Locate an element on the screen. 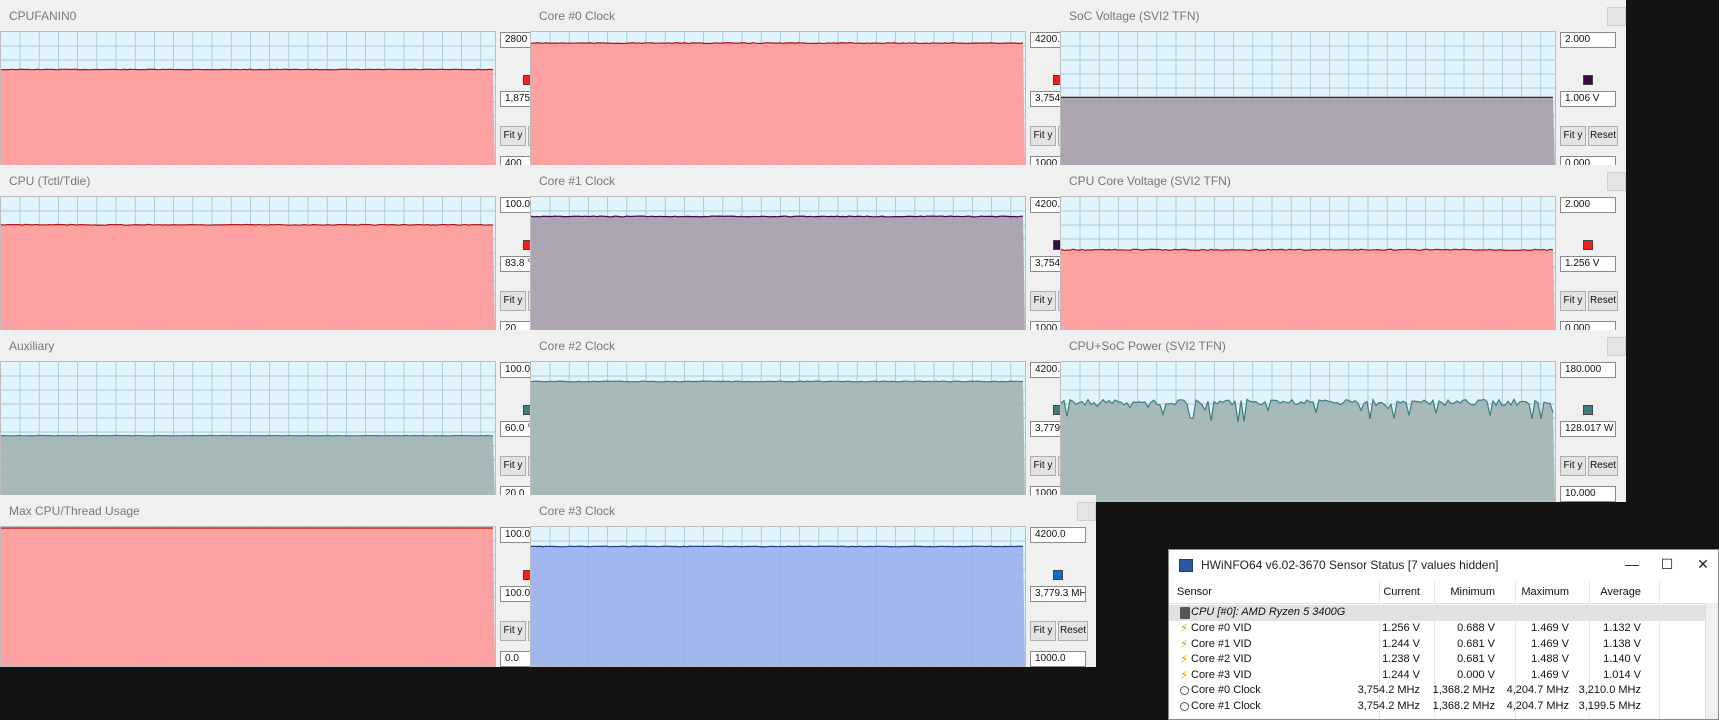  sensor-graph-panel: CPUFANIN0 2800 1,875 RPM Fit y Reset 400 is located at coordinates (283, 86).